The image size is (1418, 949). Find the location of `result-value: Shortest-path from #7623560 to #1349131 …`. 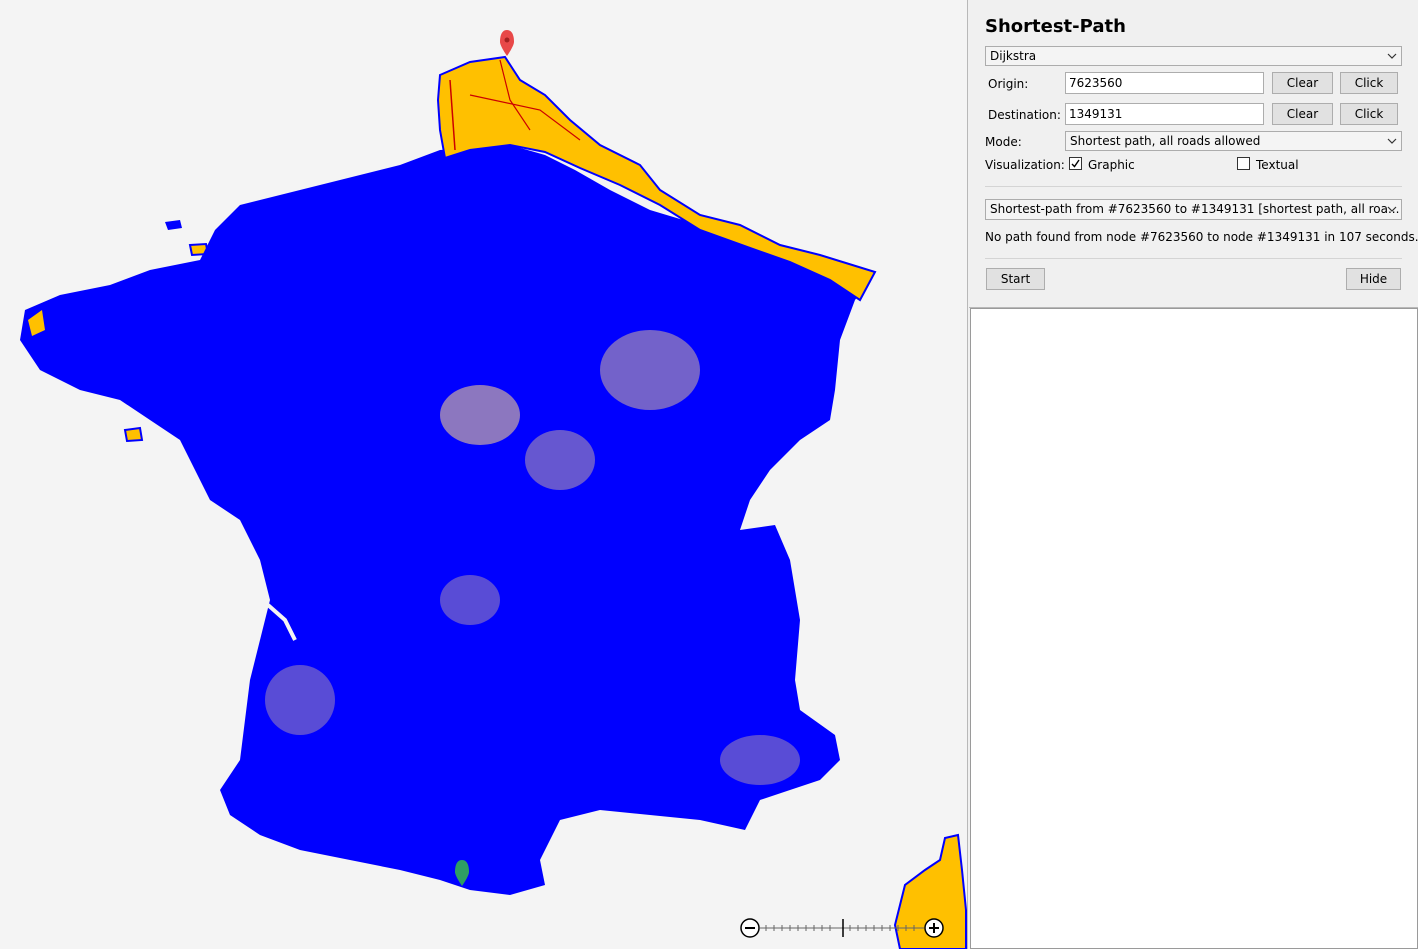

result-value: Shortest-path from #7623560 to #1349131 … is located at coordinates (1195, 209).